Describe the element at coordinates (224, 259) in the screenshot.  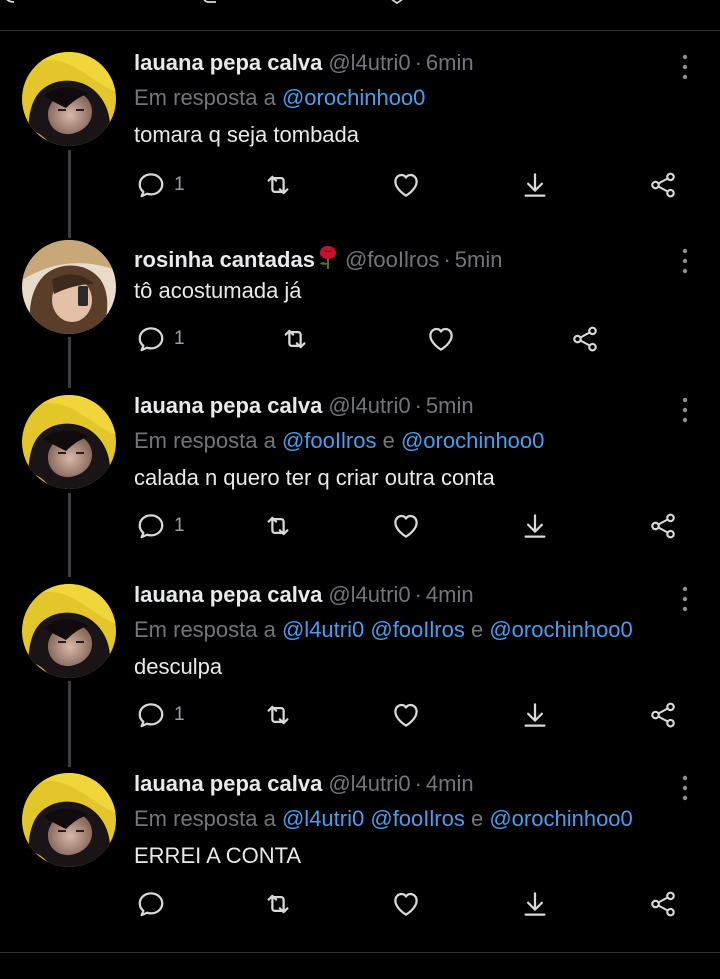
I see `display-name: rosinha cantadas` at that location.